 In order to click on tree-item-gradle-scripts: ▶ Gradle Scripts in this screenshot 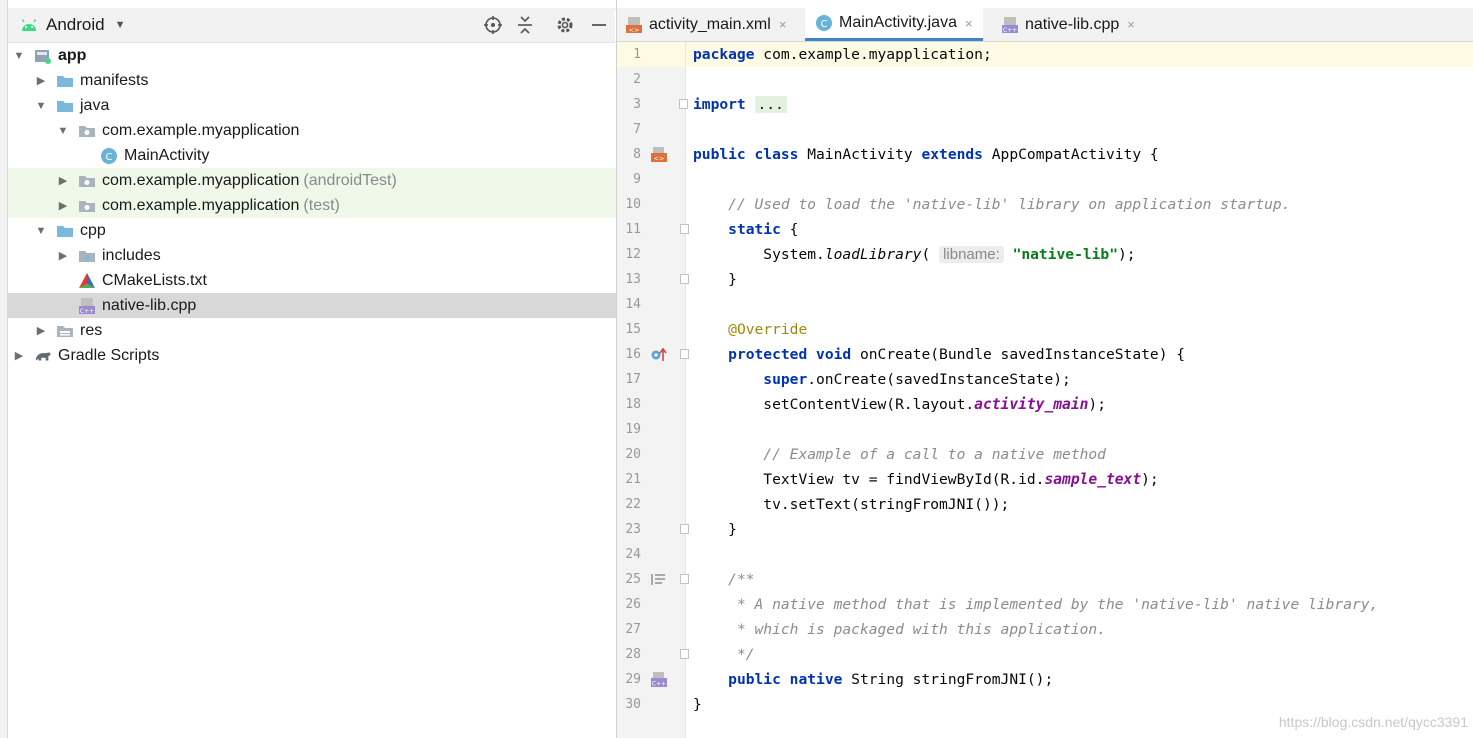, I will do `click(313, 355)`.